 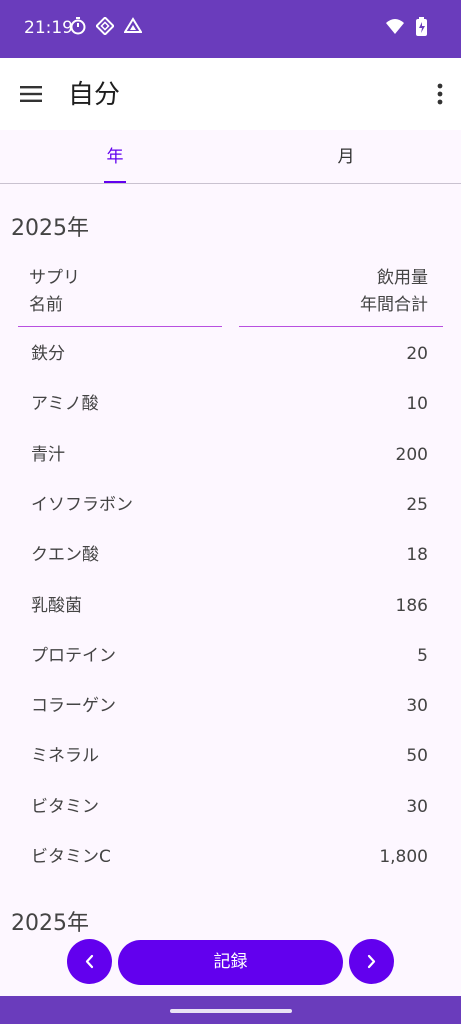 What do you see at coordinates (403, 857) in the screenshot?
I see `row-value: 1,800` at bounding box center [403, 857].